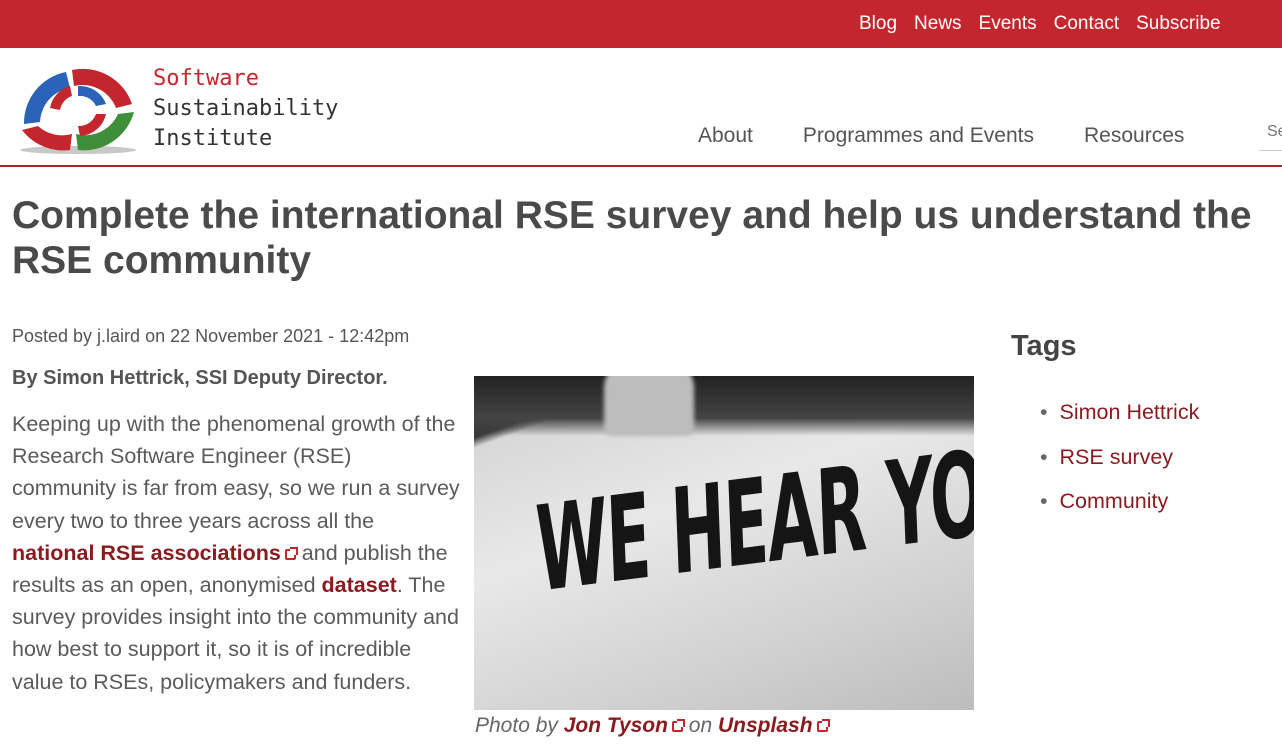 The width and height of the screenshot is (1282, 753). Describe the element at coordinates (700, 725) in the screenshot. I see `caption-mid: on` at that location.